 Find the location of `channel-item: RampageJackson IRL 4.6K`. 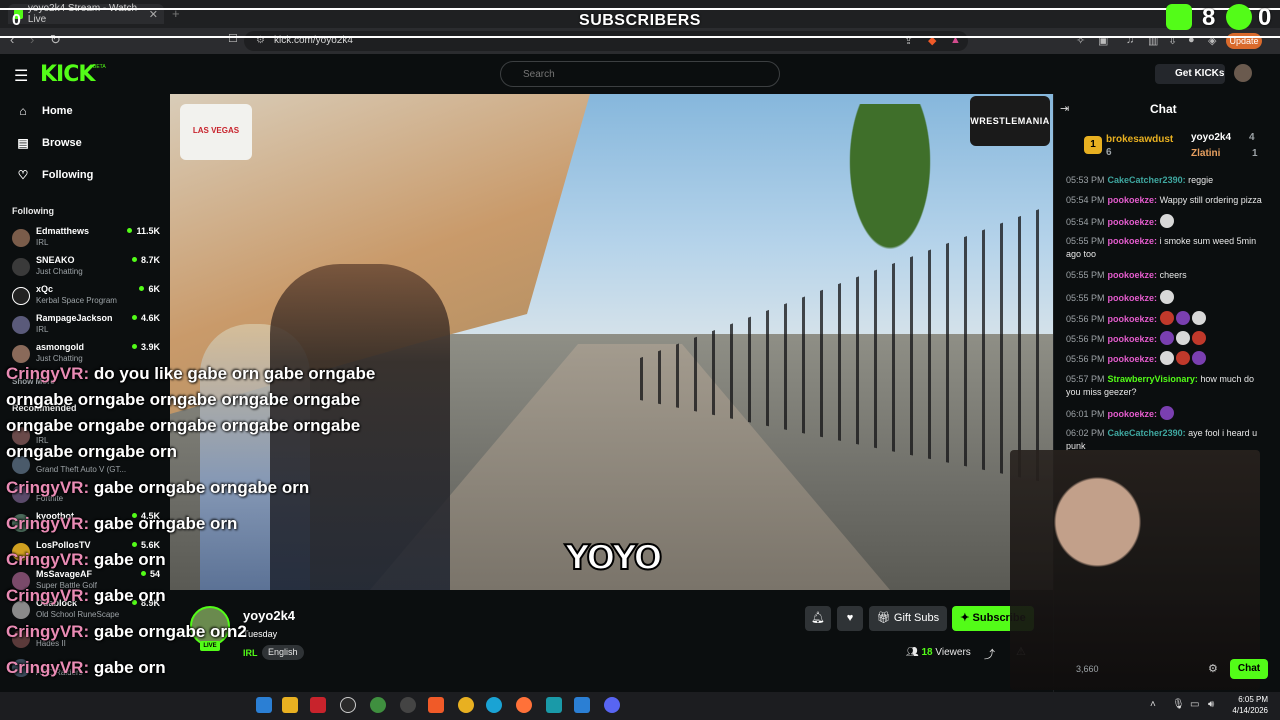

channel-item: RampageJackson IRL 4.6K is located at coordinates (86, 326).